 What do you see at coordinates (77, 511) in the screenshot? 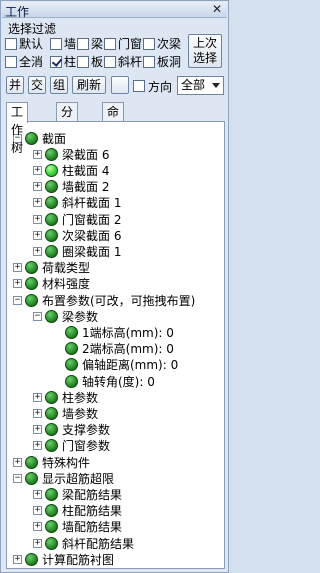
I see `tree-node: + 柱配筋结果` at bounding box center [77, 511].